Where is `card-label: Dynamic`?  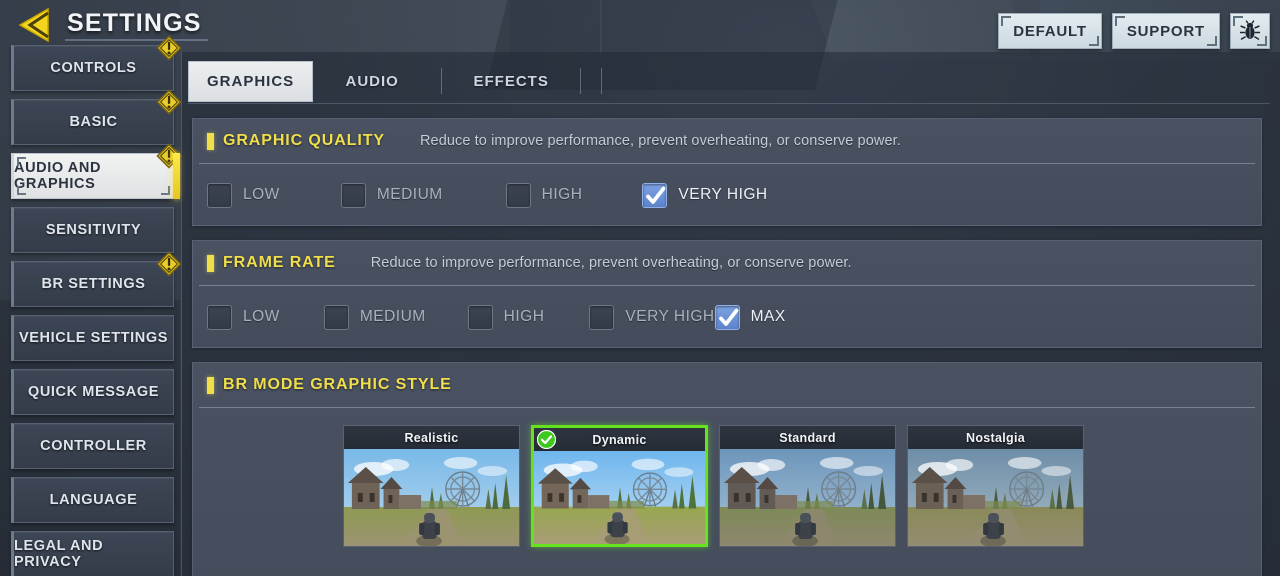 card-label: Dynamic is located at coordinates (619, 439).